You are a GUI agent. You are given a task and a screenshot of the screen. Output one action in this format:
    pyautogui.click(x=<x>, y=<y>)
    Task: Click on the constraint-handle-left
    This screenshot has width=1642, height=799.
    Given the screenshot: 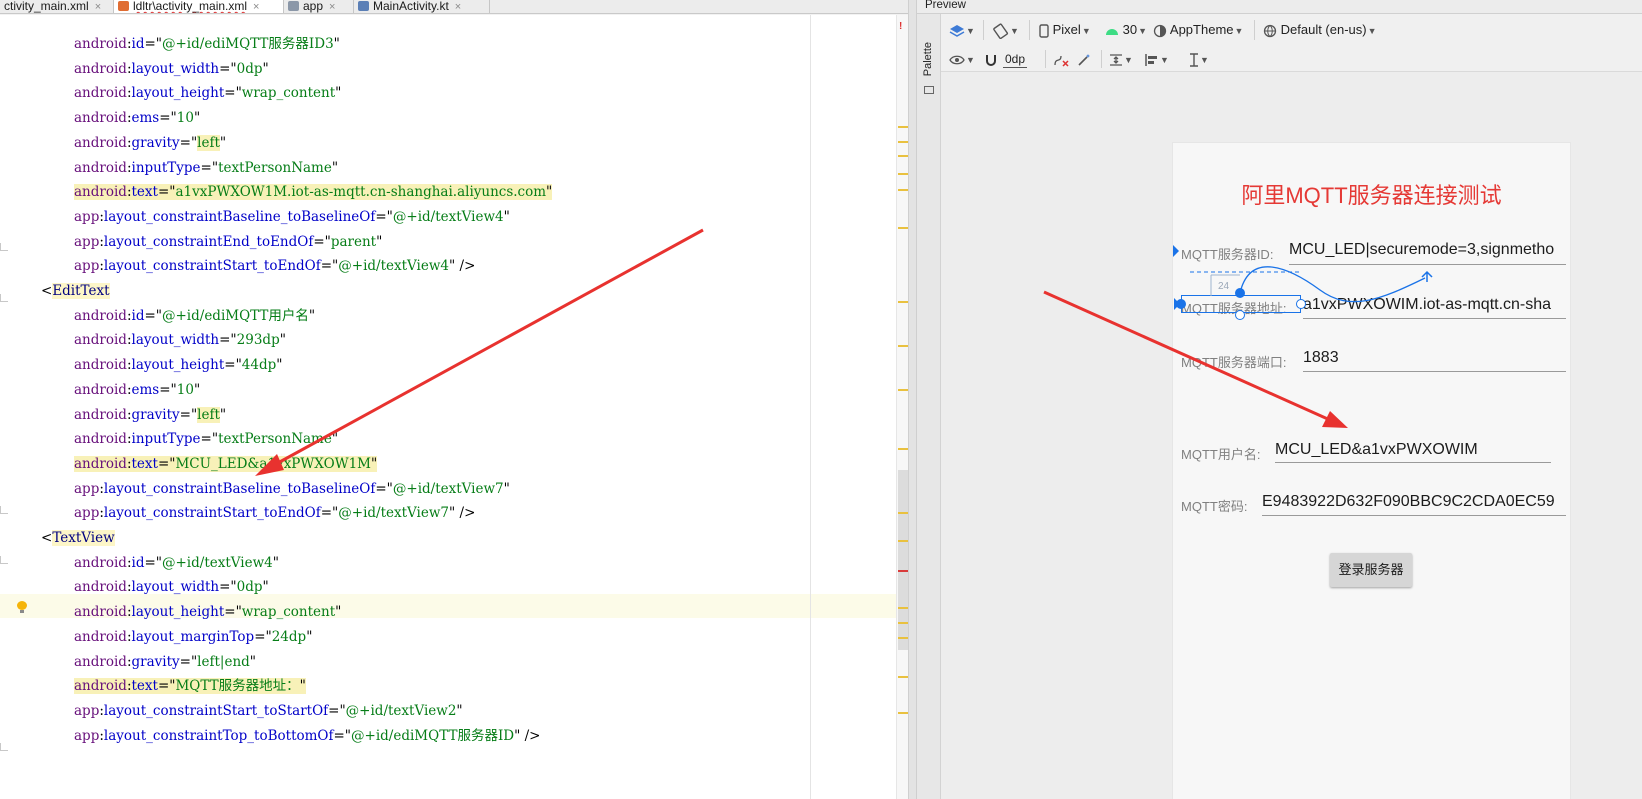 What is the action you would take?
    pyautogui.click(x=1181, y=304)
    